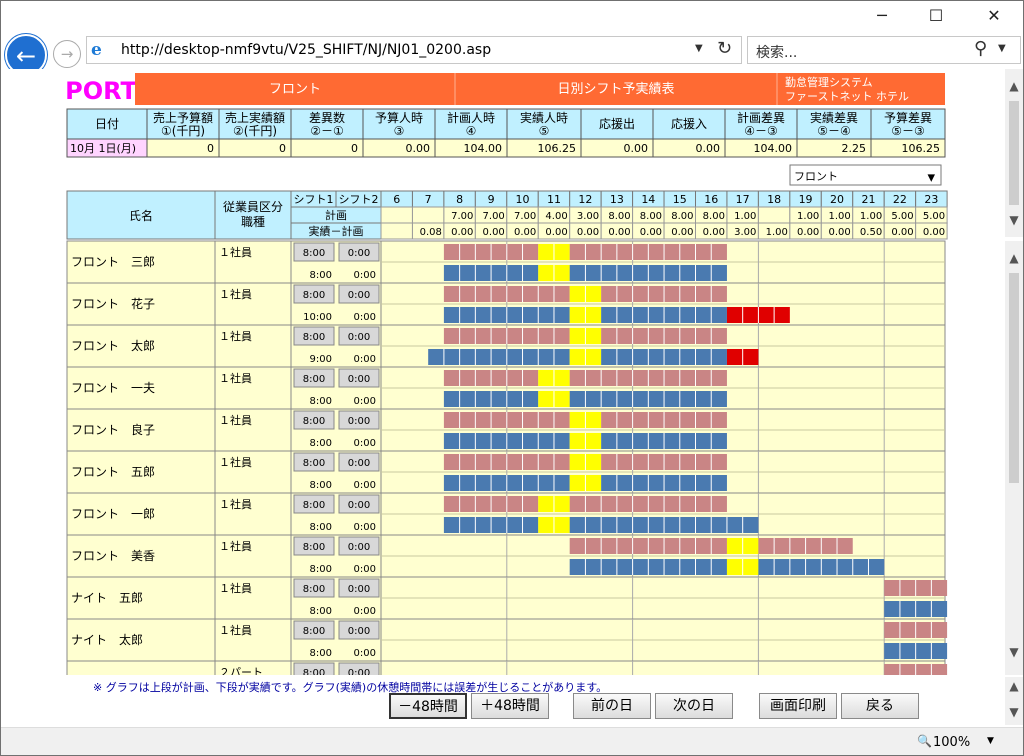 The height and width of the screenshot is (756, 1024). Describe the element at coordinates (847, 96) in the screenshot. I see `system-name-line2: ファーストネット ホテル` at that location.